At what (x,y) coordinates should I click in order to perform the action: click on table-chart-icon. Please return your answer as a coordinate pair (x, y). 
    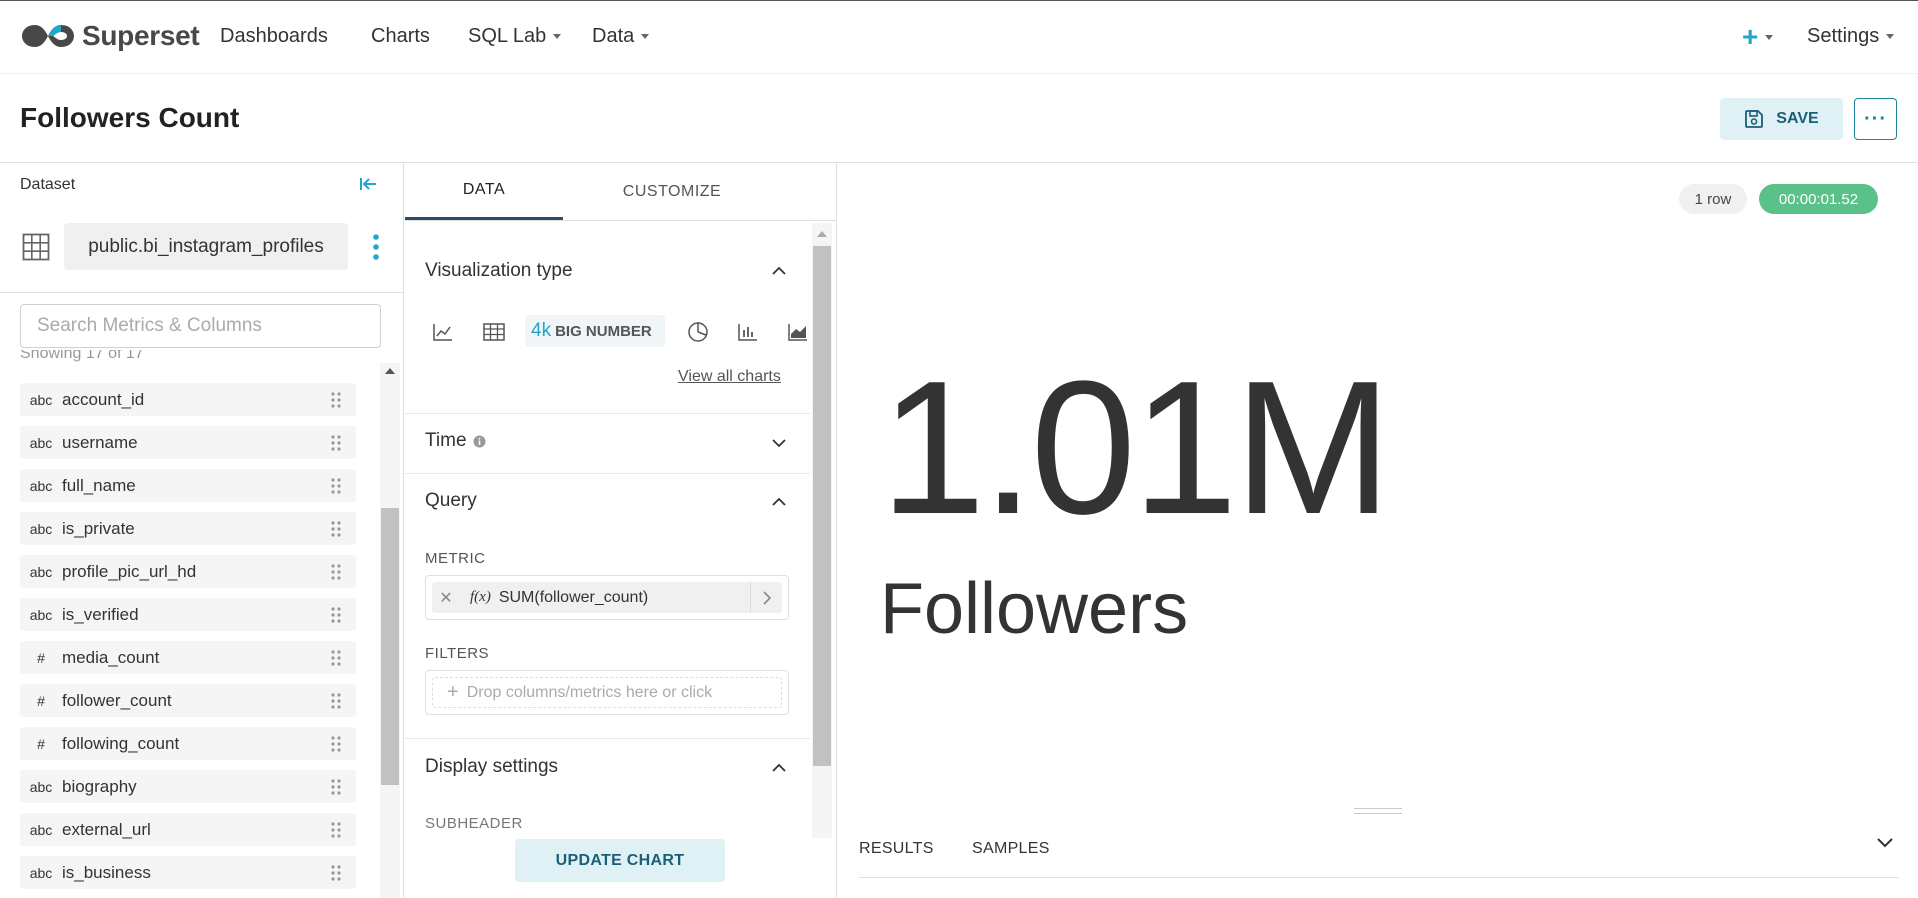
    Looking at the image, I should click on (494, 332).